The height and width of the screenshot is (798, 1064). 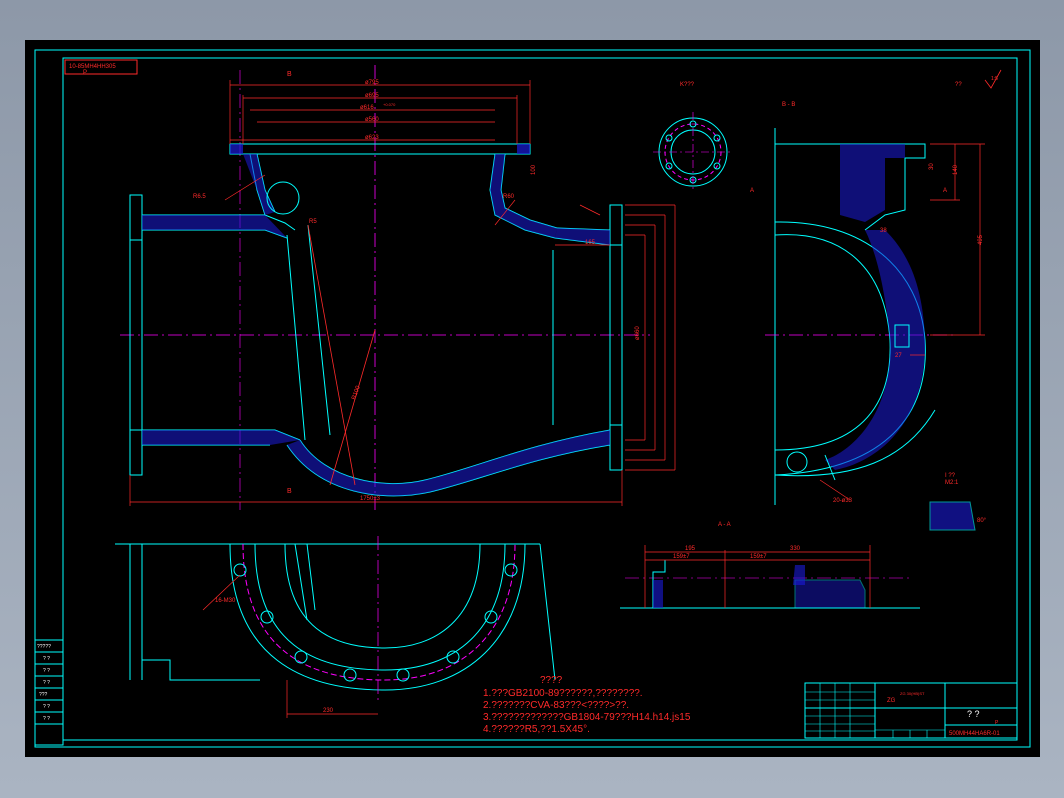 I want to click on drawing-number-box: 10-85MH4HH305 P, so click(x=101, y=67).